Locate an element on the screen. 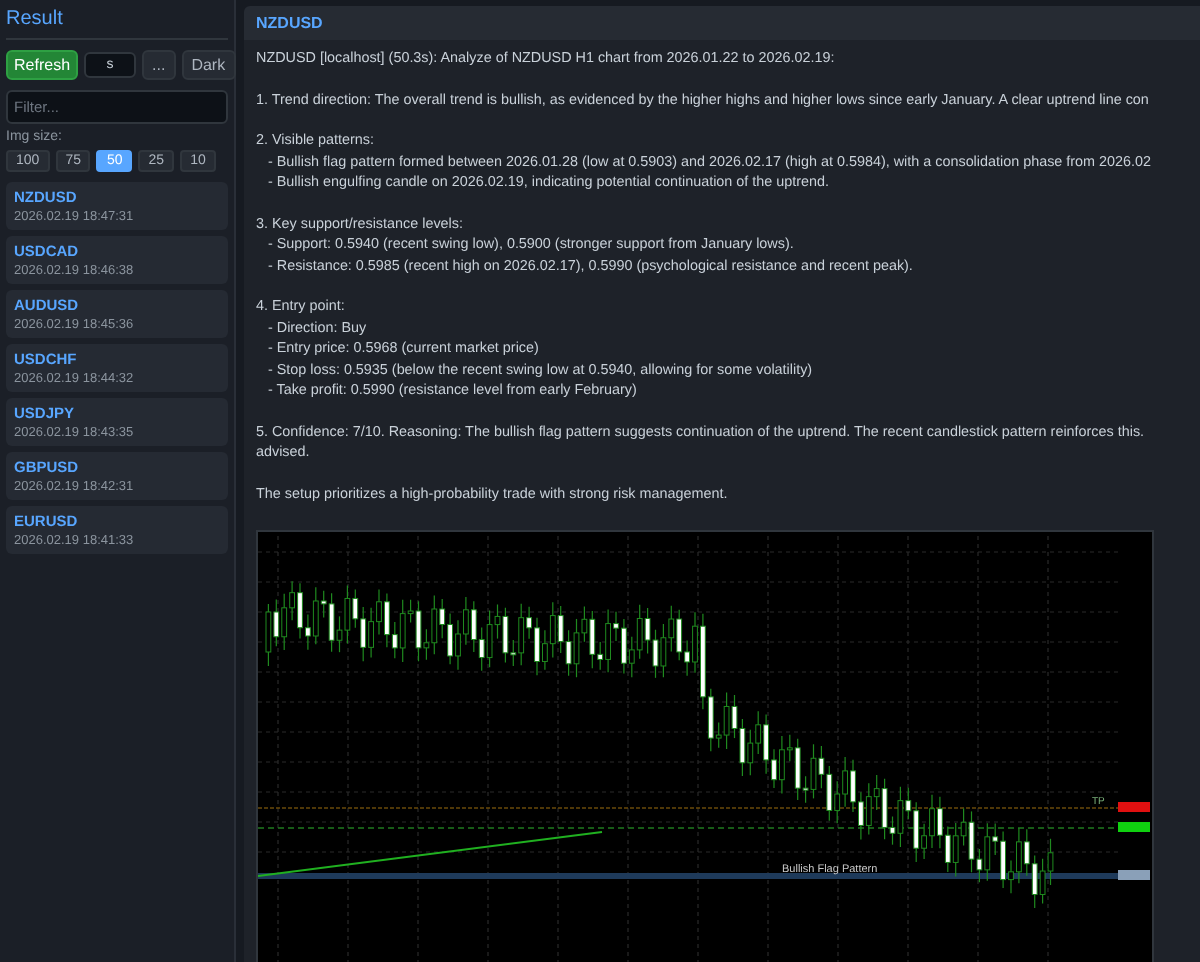 The height and width of the screenshot is (962, 1200). entry-price-tag is located at coordinates (1134, 875).